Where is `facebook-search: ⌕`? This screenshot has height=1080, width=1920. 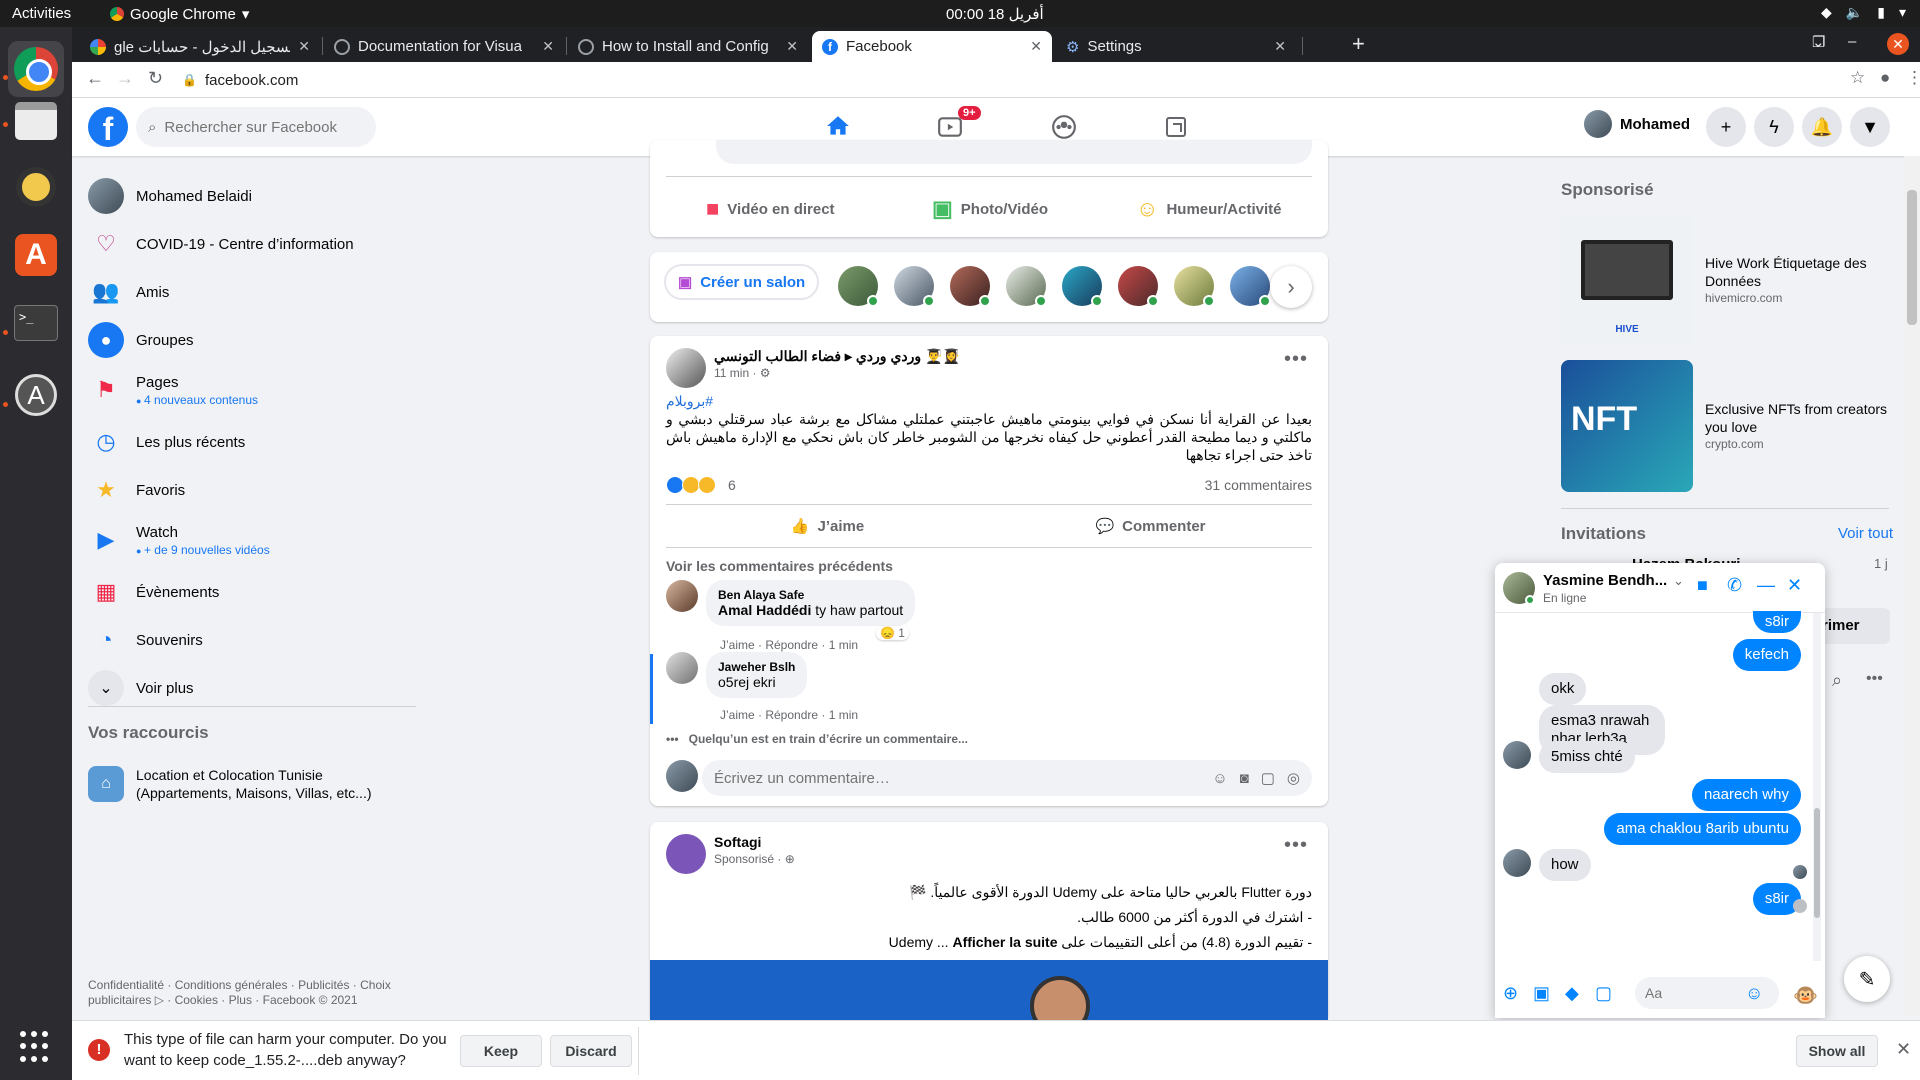 facebook-search: ⌕ is located at coordinates (256, 127).